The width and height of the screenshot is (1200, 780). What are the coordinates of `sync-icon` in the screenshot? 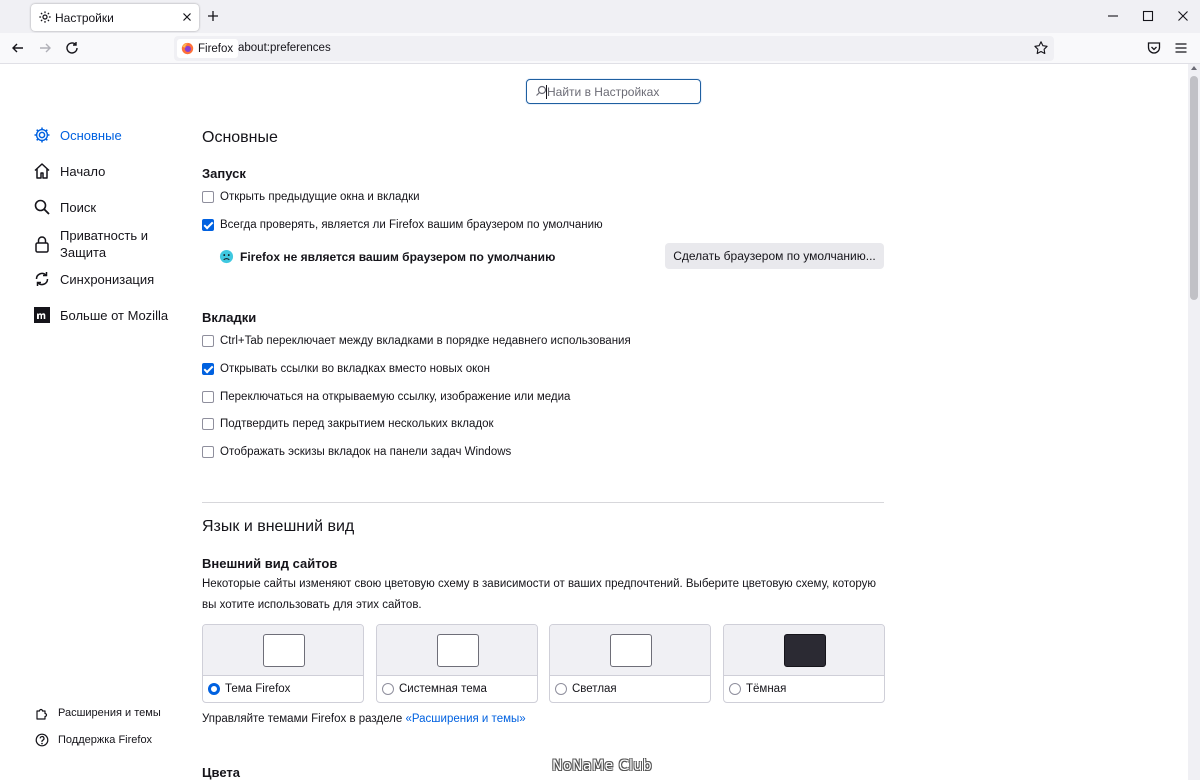 It's located at (42, 279).